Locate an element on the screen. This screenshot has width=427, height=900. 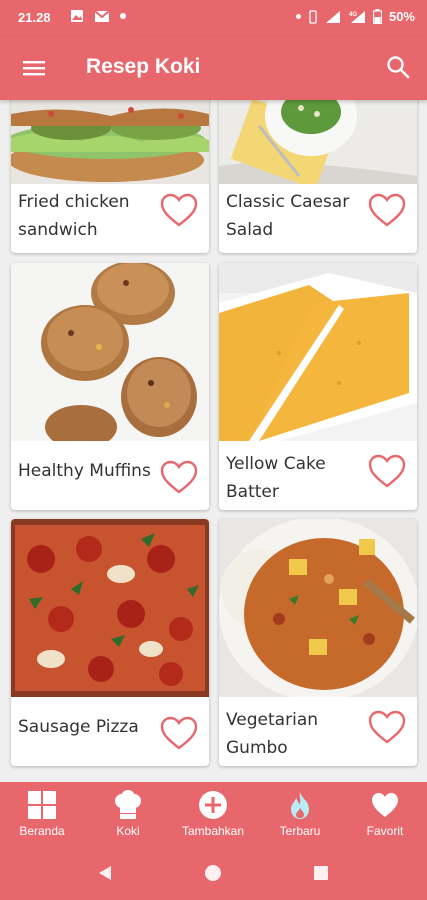
search-icon is located at coordinates (398, 67).